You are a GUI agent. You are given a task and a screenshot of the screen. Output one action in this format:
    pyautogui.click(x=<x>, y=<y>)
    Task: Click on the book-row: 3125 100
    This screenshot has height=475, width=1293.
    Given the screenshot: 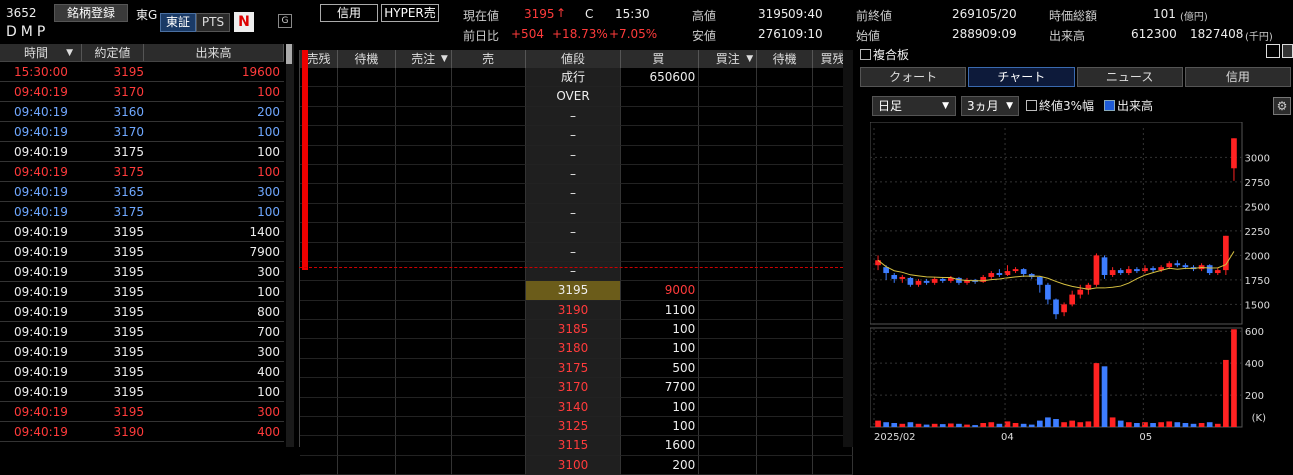 What is the action you would take?
    pyautogui.click(x=576, y=427)
    